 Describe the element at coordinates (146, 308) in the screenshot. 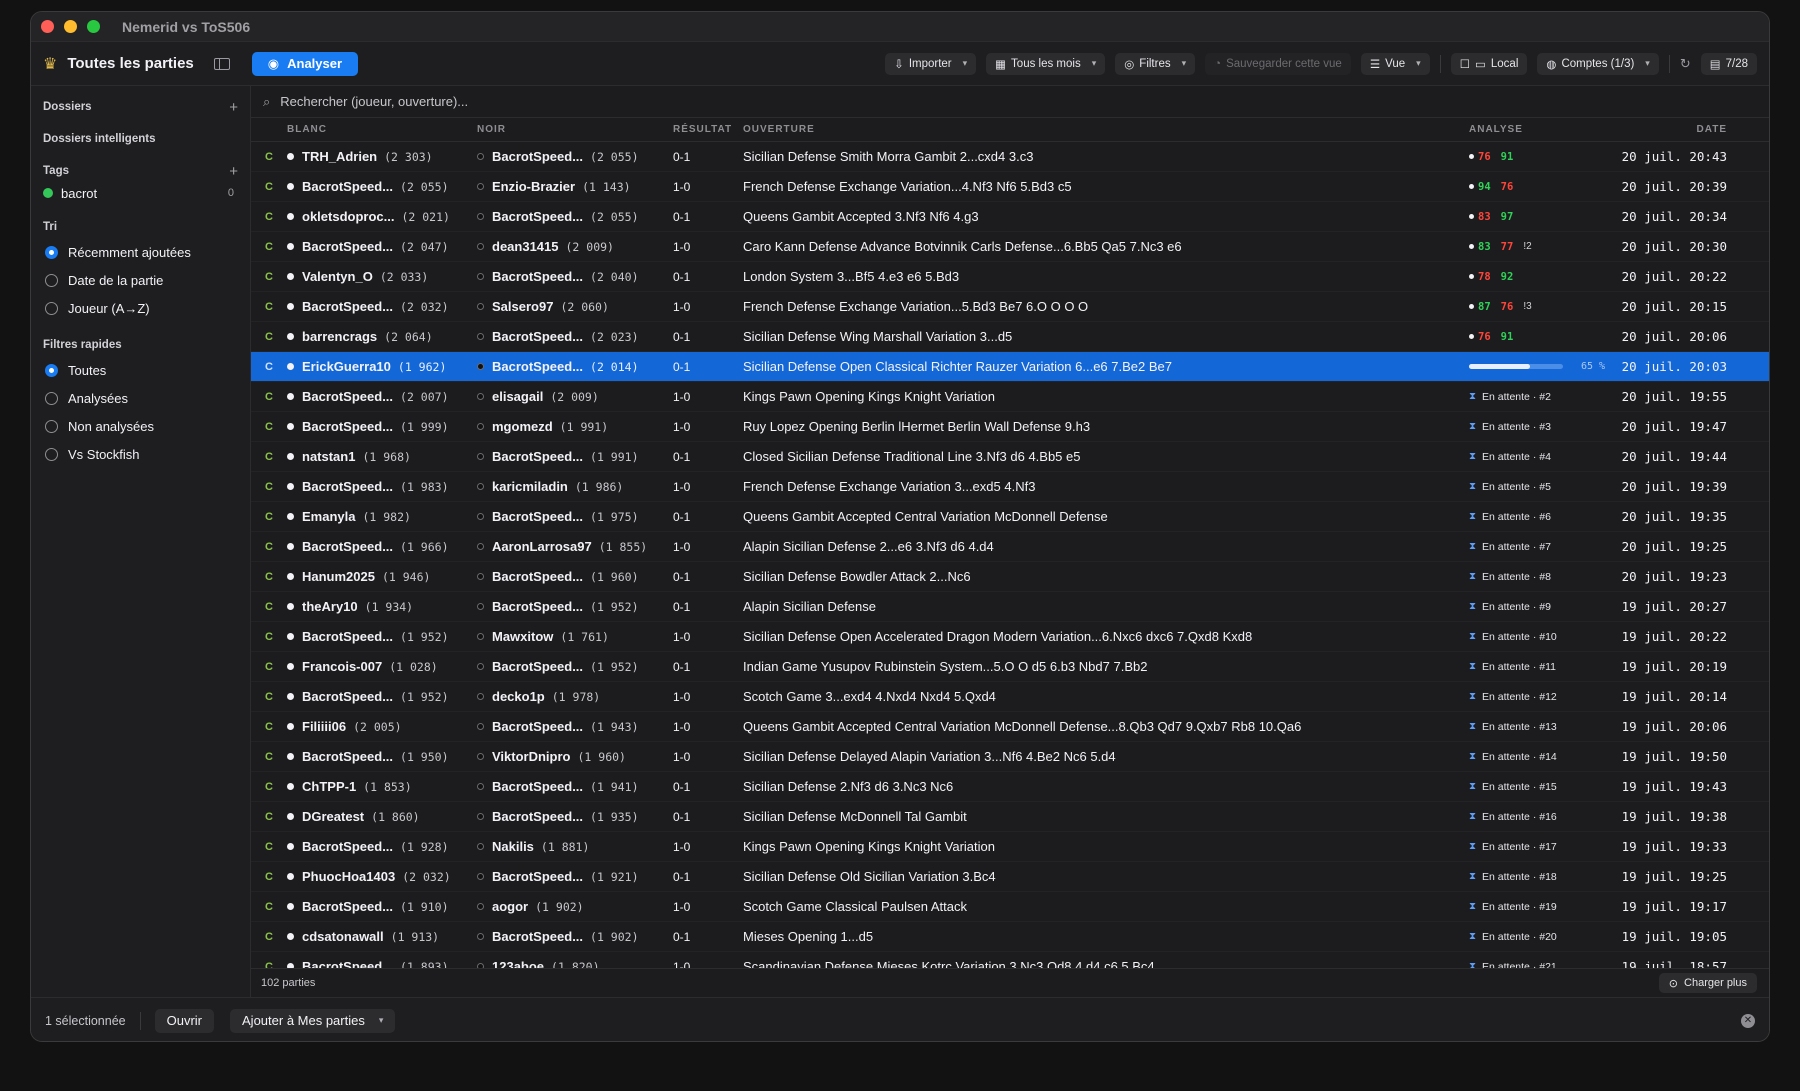

I see `sort-option-player: Joueur (A→Z)` at that location.